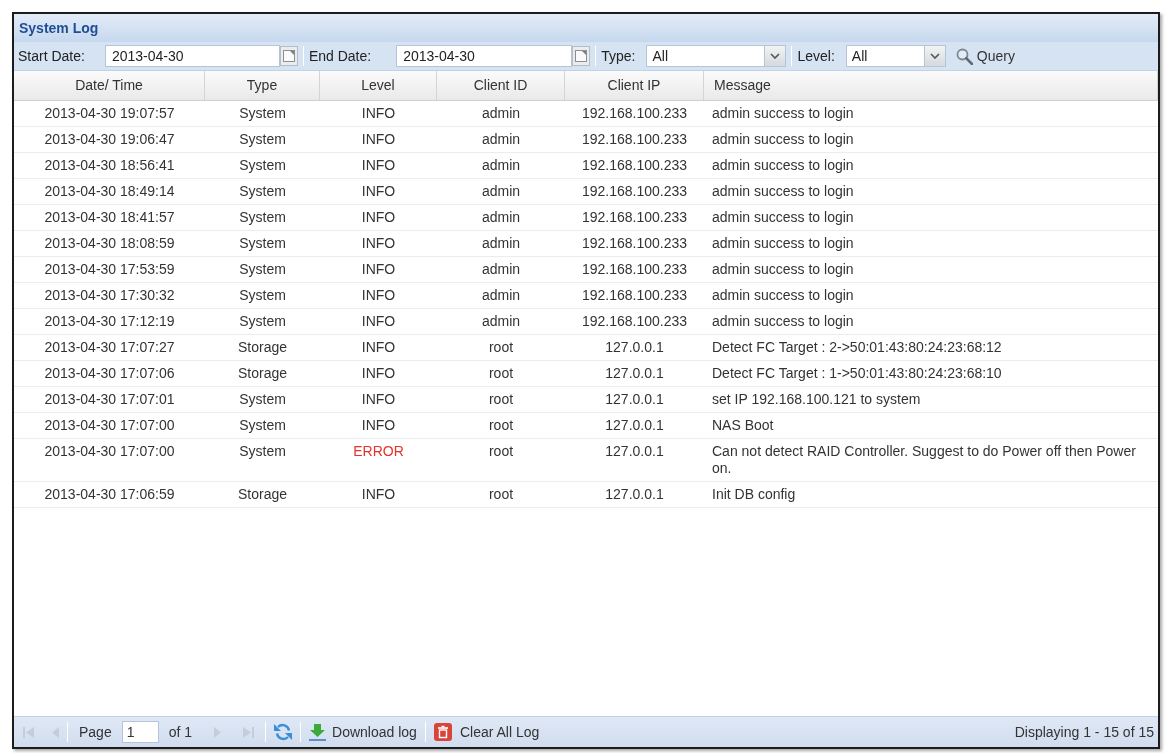  What do you see at coordinates (109, 269) in the screenshot?
I see `table-cell-text: 2013-04-30 17:53:59` at bounding box center [109, 269].